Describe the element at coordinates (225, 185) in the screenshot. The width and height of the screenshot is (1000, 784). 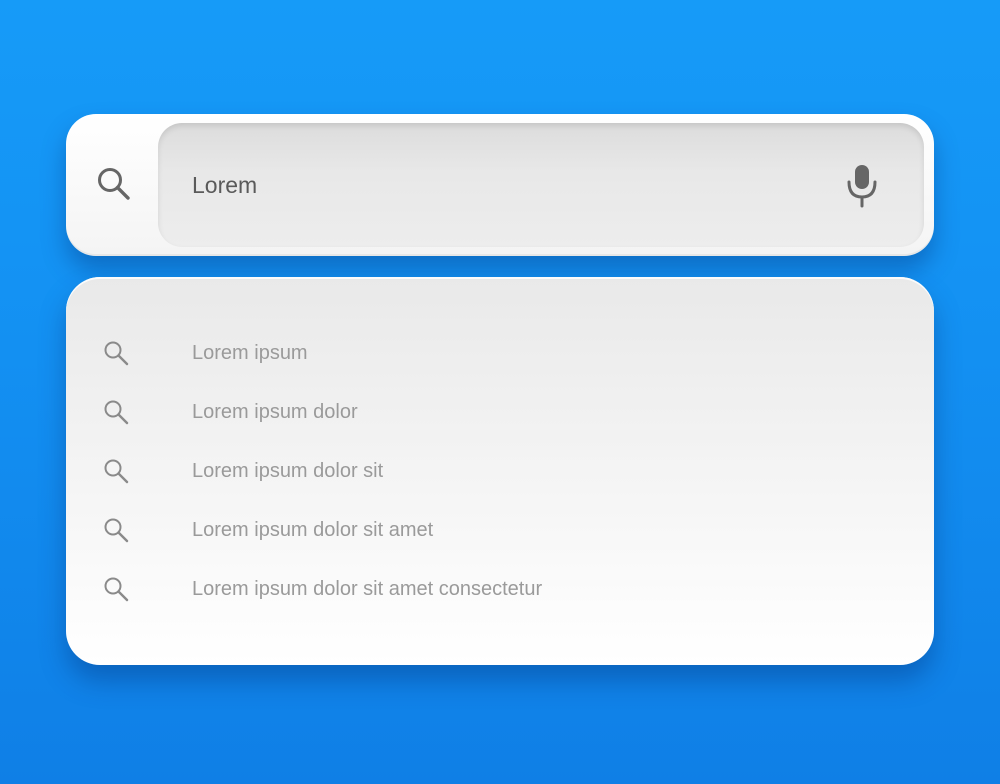
I see `search-query-text: Lorem` at that location.